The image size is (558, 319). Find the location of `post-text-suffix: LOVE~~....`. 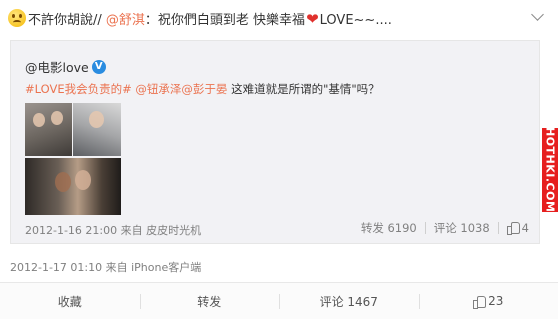

post-text-suffix: LOVE~~.... is located at coordinates (355, 20).